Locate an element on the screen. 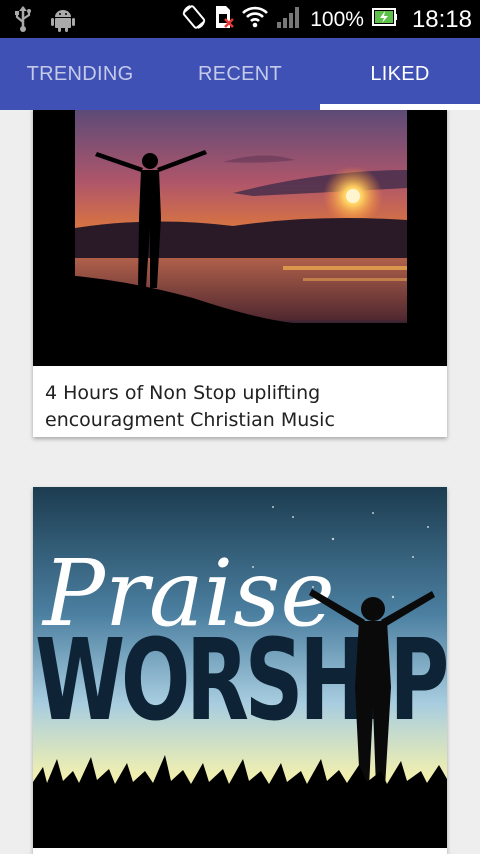  tab-liked: LIKED is located at coordinates (400, 74).